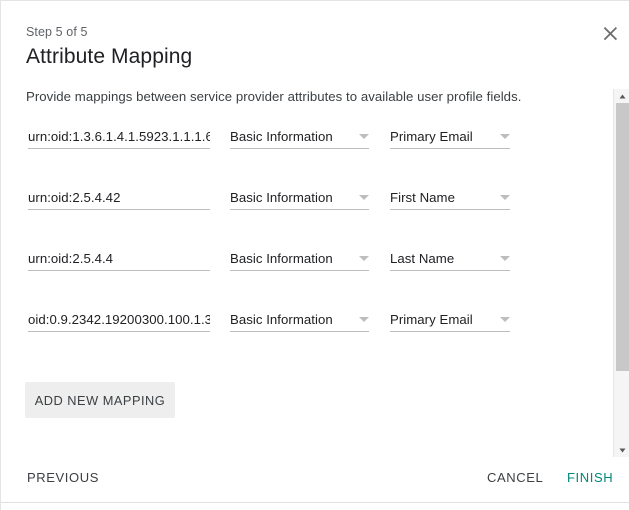 This screenshot has height=510, width=629. Describe the element at coordinates (590, 477) in the screenshot. I see `finish-button: FINISH` at that location.